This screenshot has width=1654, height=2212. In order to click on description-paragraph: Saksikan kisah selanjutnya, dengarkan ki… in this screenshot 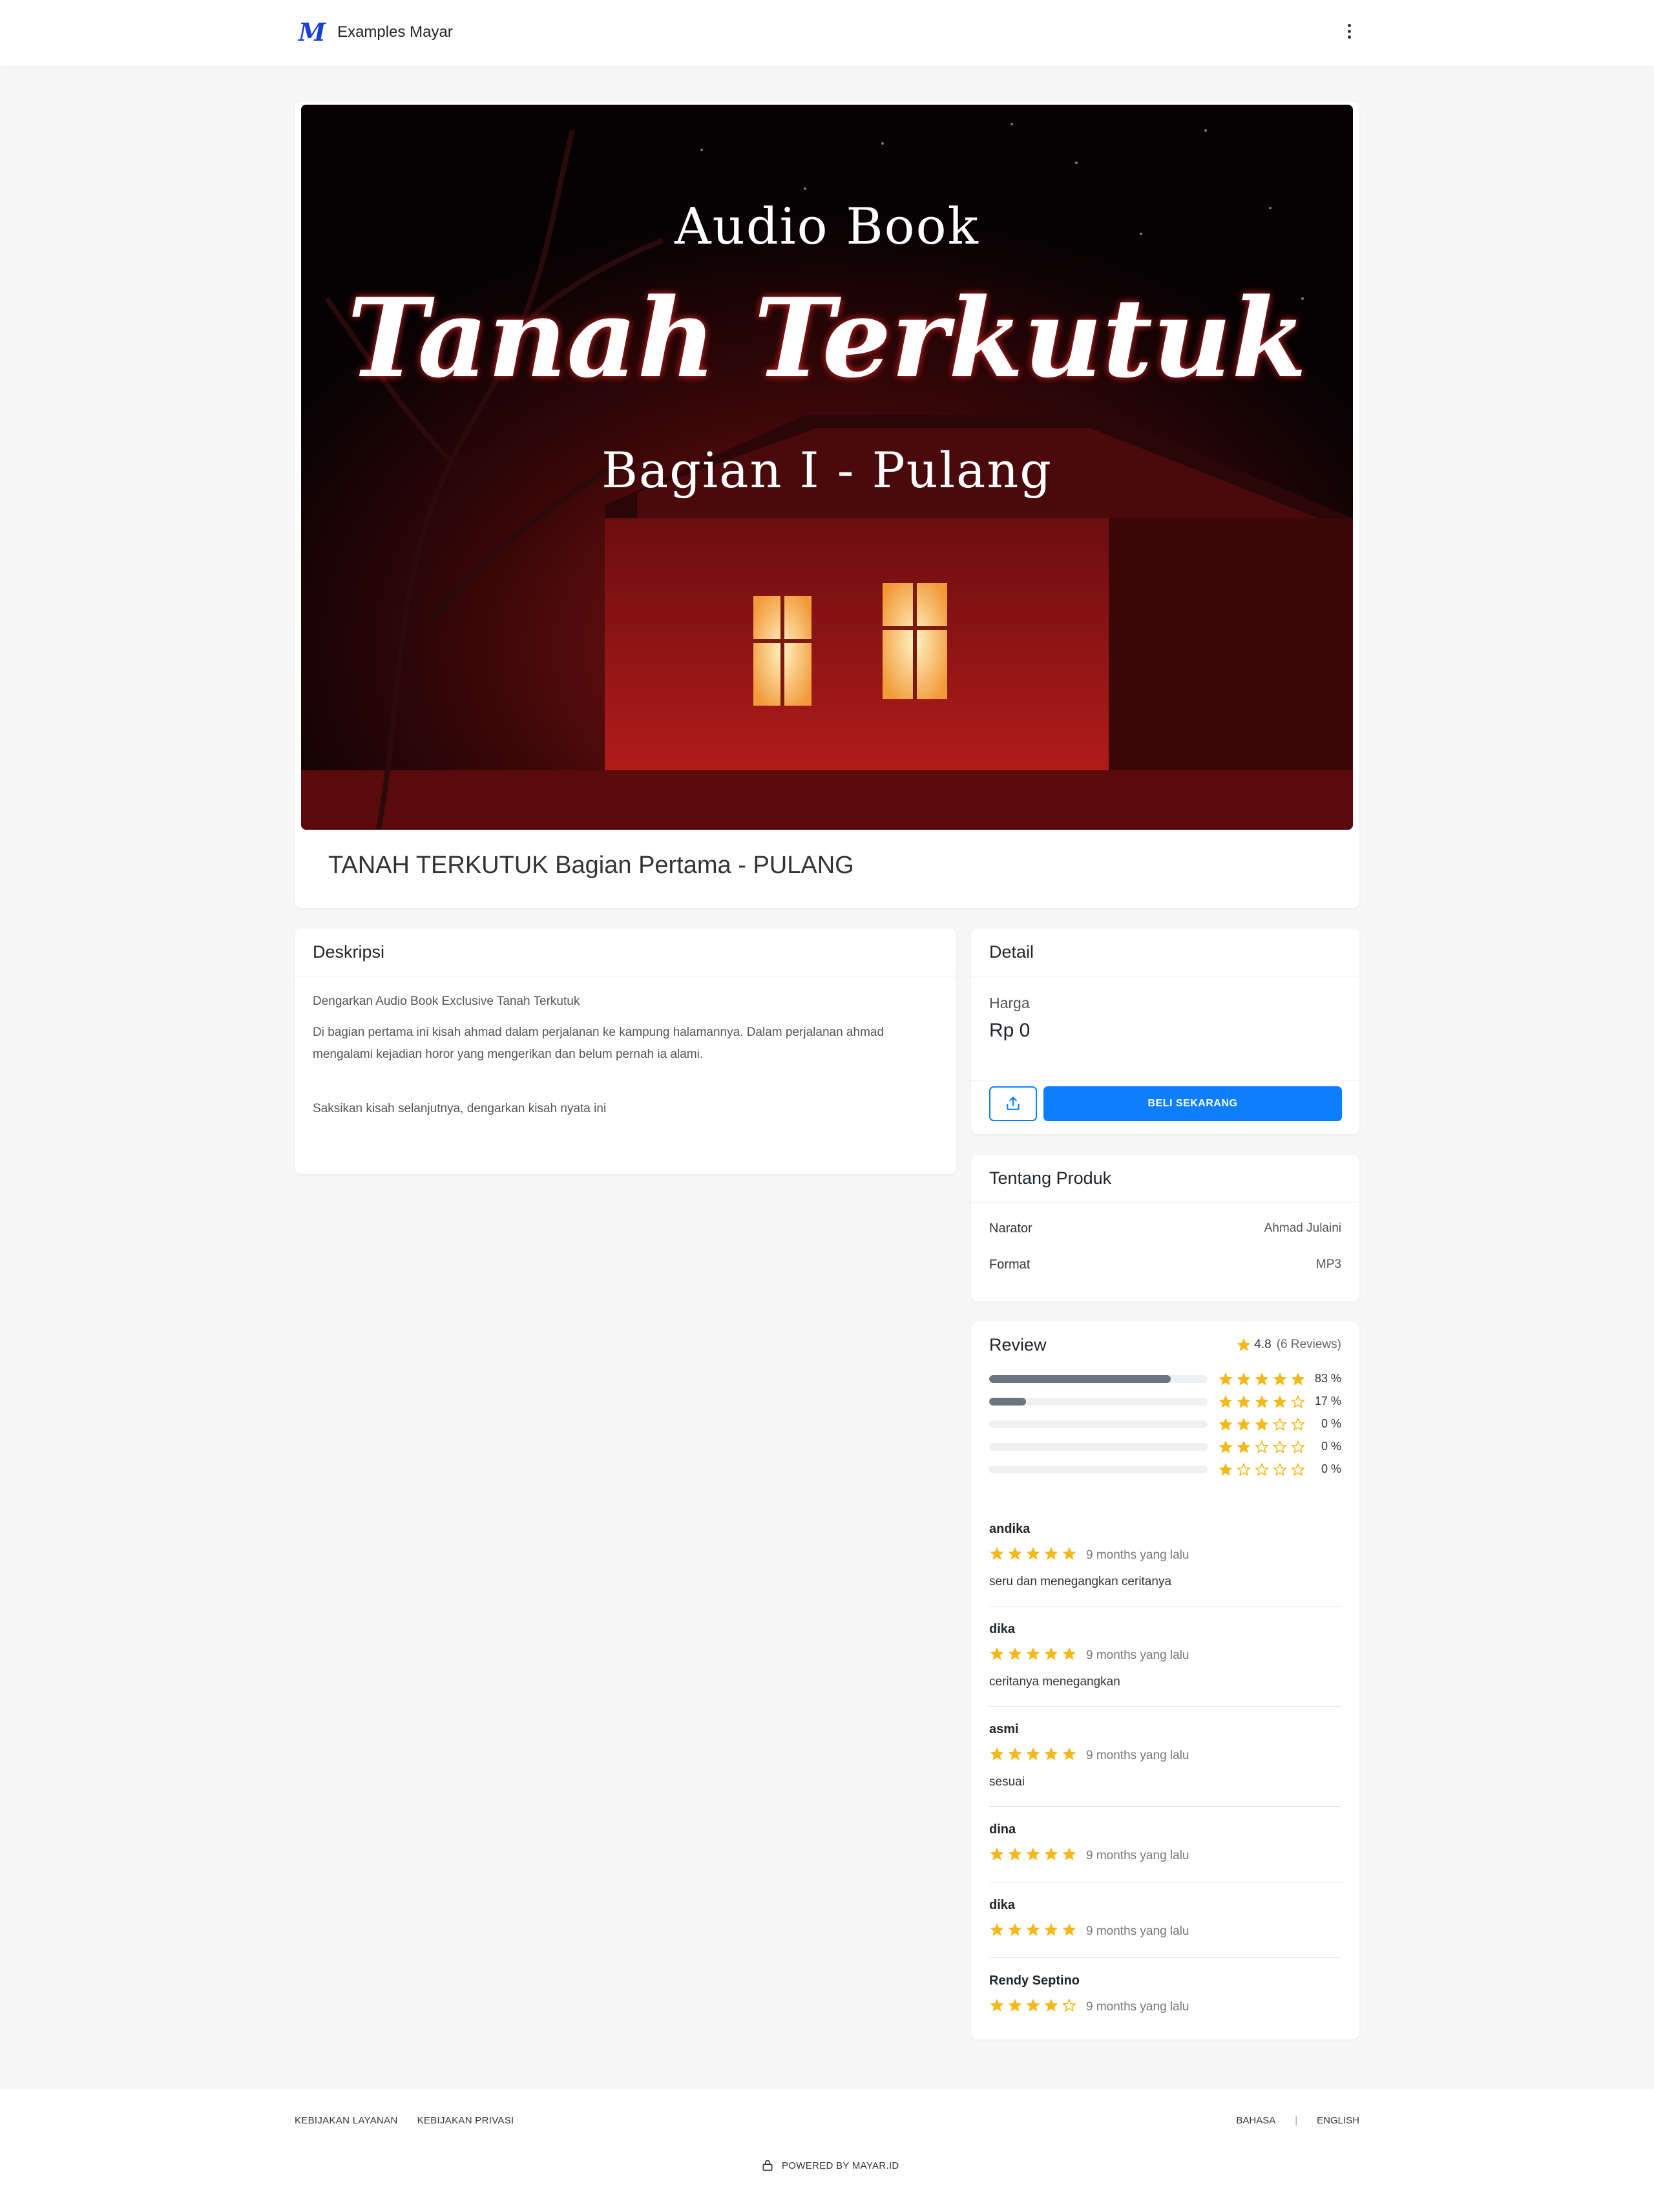, I will do `click(460, 1108)`.